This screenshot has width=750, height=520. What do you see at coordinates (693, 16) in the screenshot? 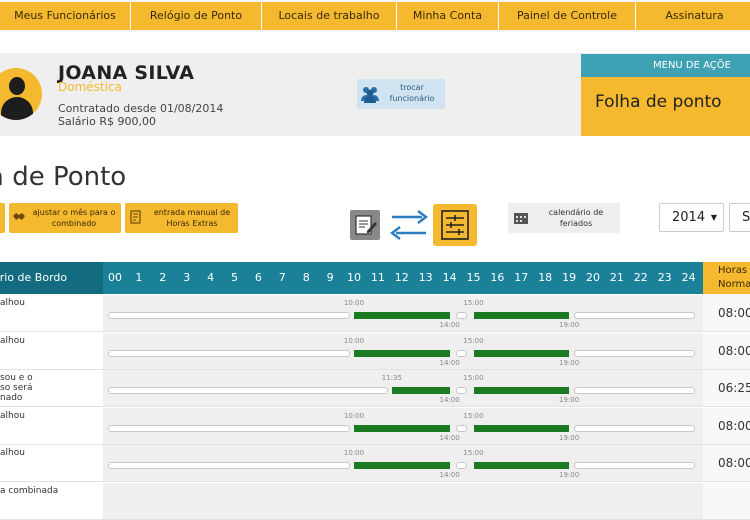
I see `nav-assinatura: Assinatura` at bounding box center [693, 16].